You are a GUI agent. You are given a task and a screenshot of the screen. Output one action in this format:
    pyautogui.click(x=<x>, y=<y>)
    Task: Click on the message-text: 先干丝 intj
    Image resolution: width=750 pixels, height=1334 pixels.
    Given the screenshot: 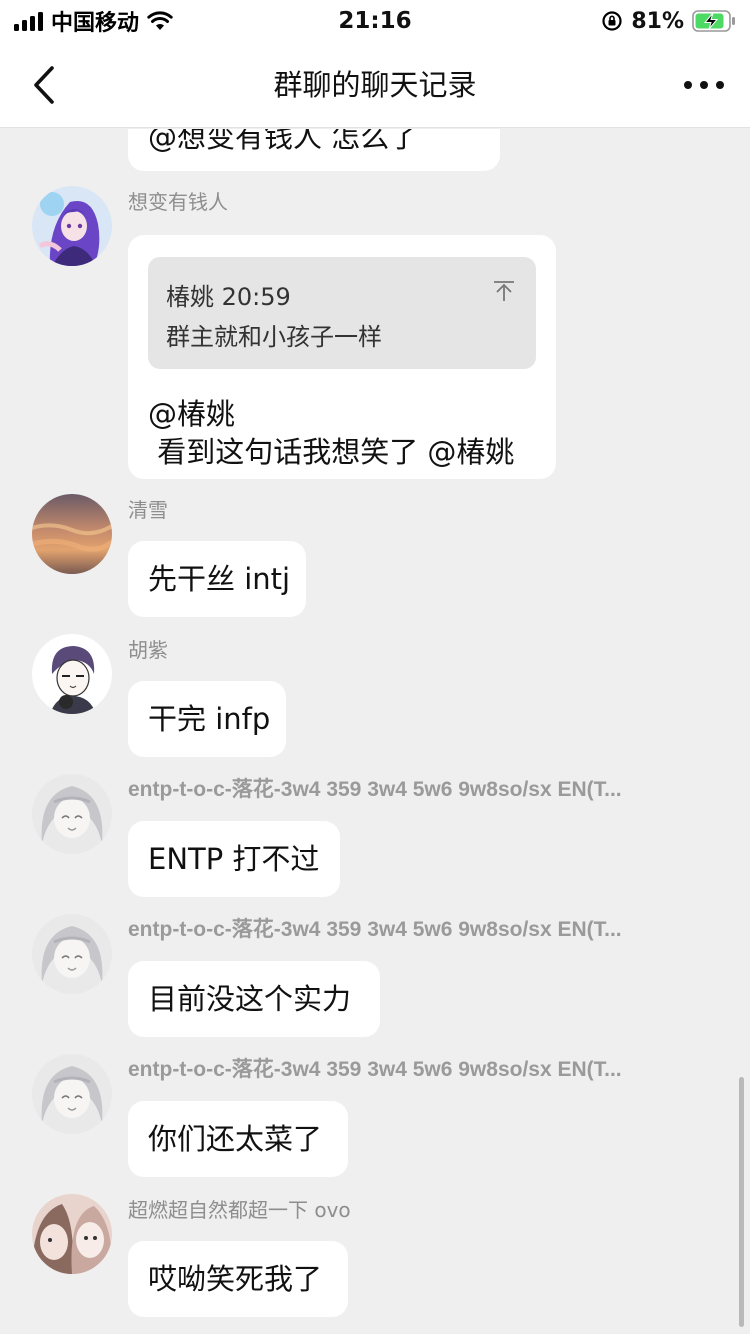 What is the action you would take?
    pyautogui.click(x=219, y=579)
    